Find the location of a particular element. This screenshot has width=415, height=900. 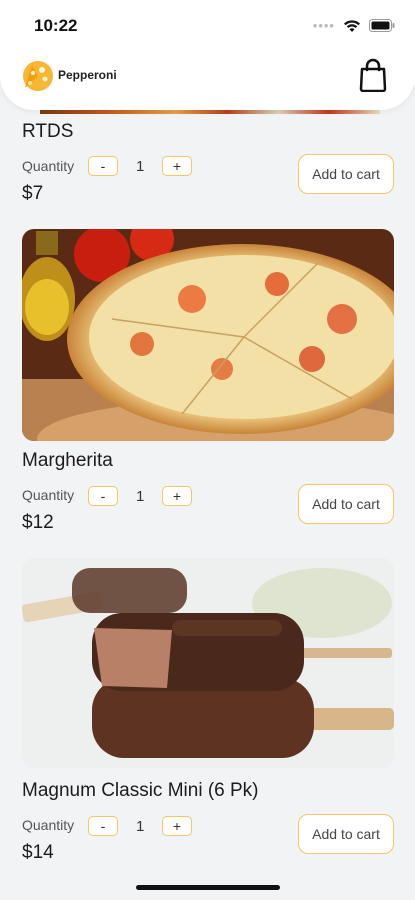

product-price: $7 is located at coordinates (33, 193).